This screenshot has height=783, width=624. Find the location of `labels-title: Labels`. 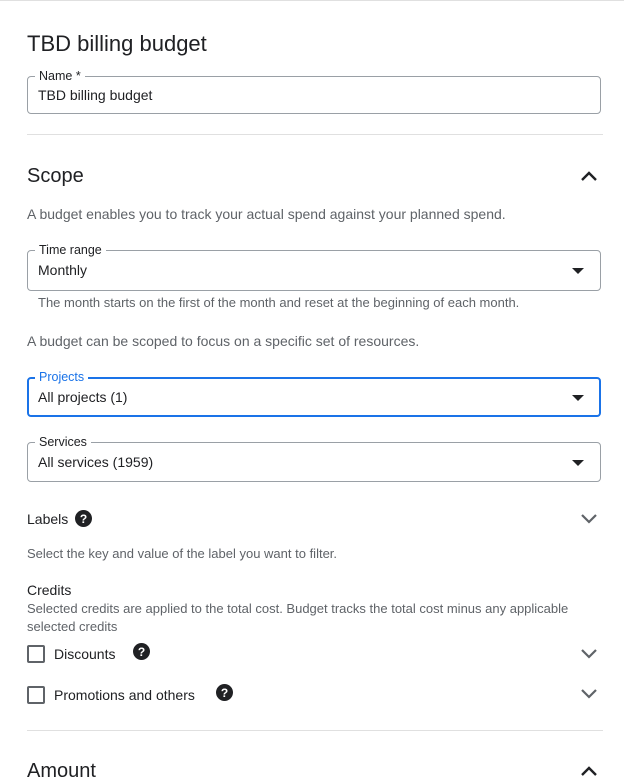

labels-title: Labels is located at coordinates (48, 519).